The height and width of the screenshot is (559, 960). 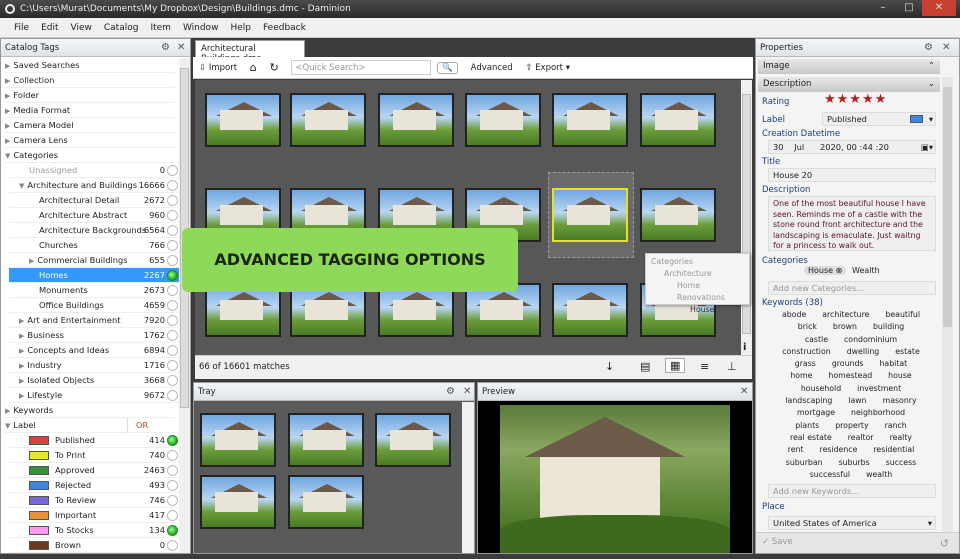 What do you see at coordinates (901, 463) in the screenshot?
I see `keyword-tag: success` at bounding box center [901, 463].